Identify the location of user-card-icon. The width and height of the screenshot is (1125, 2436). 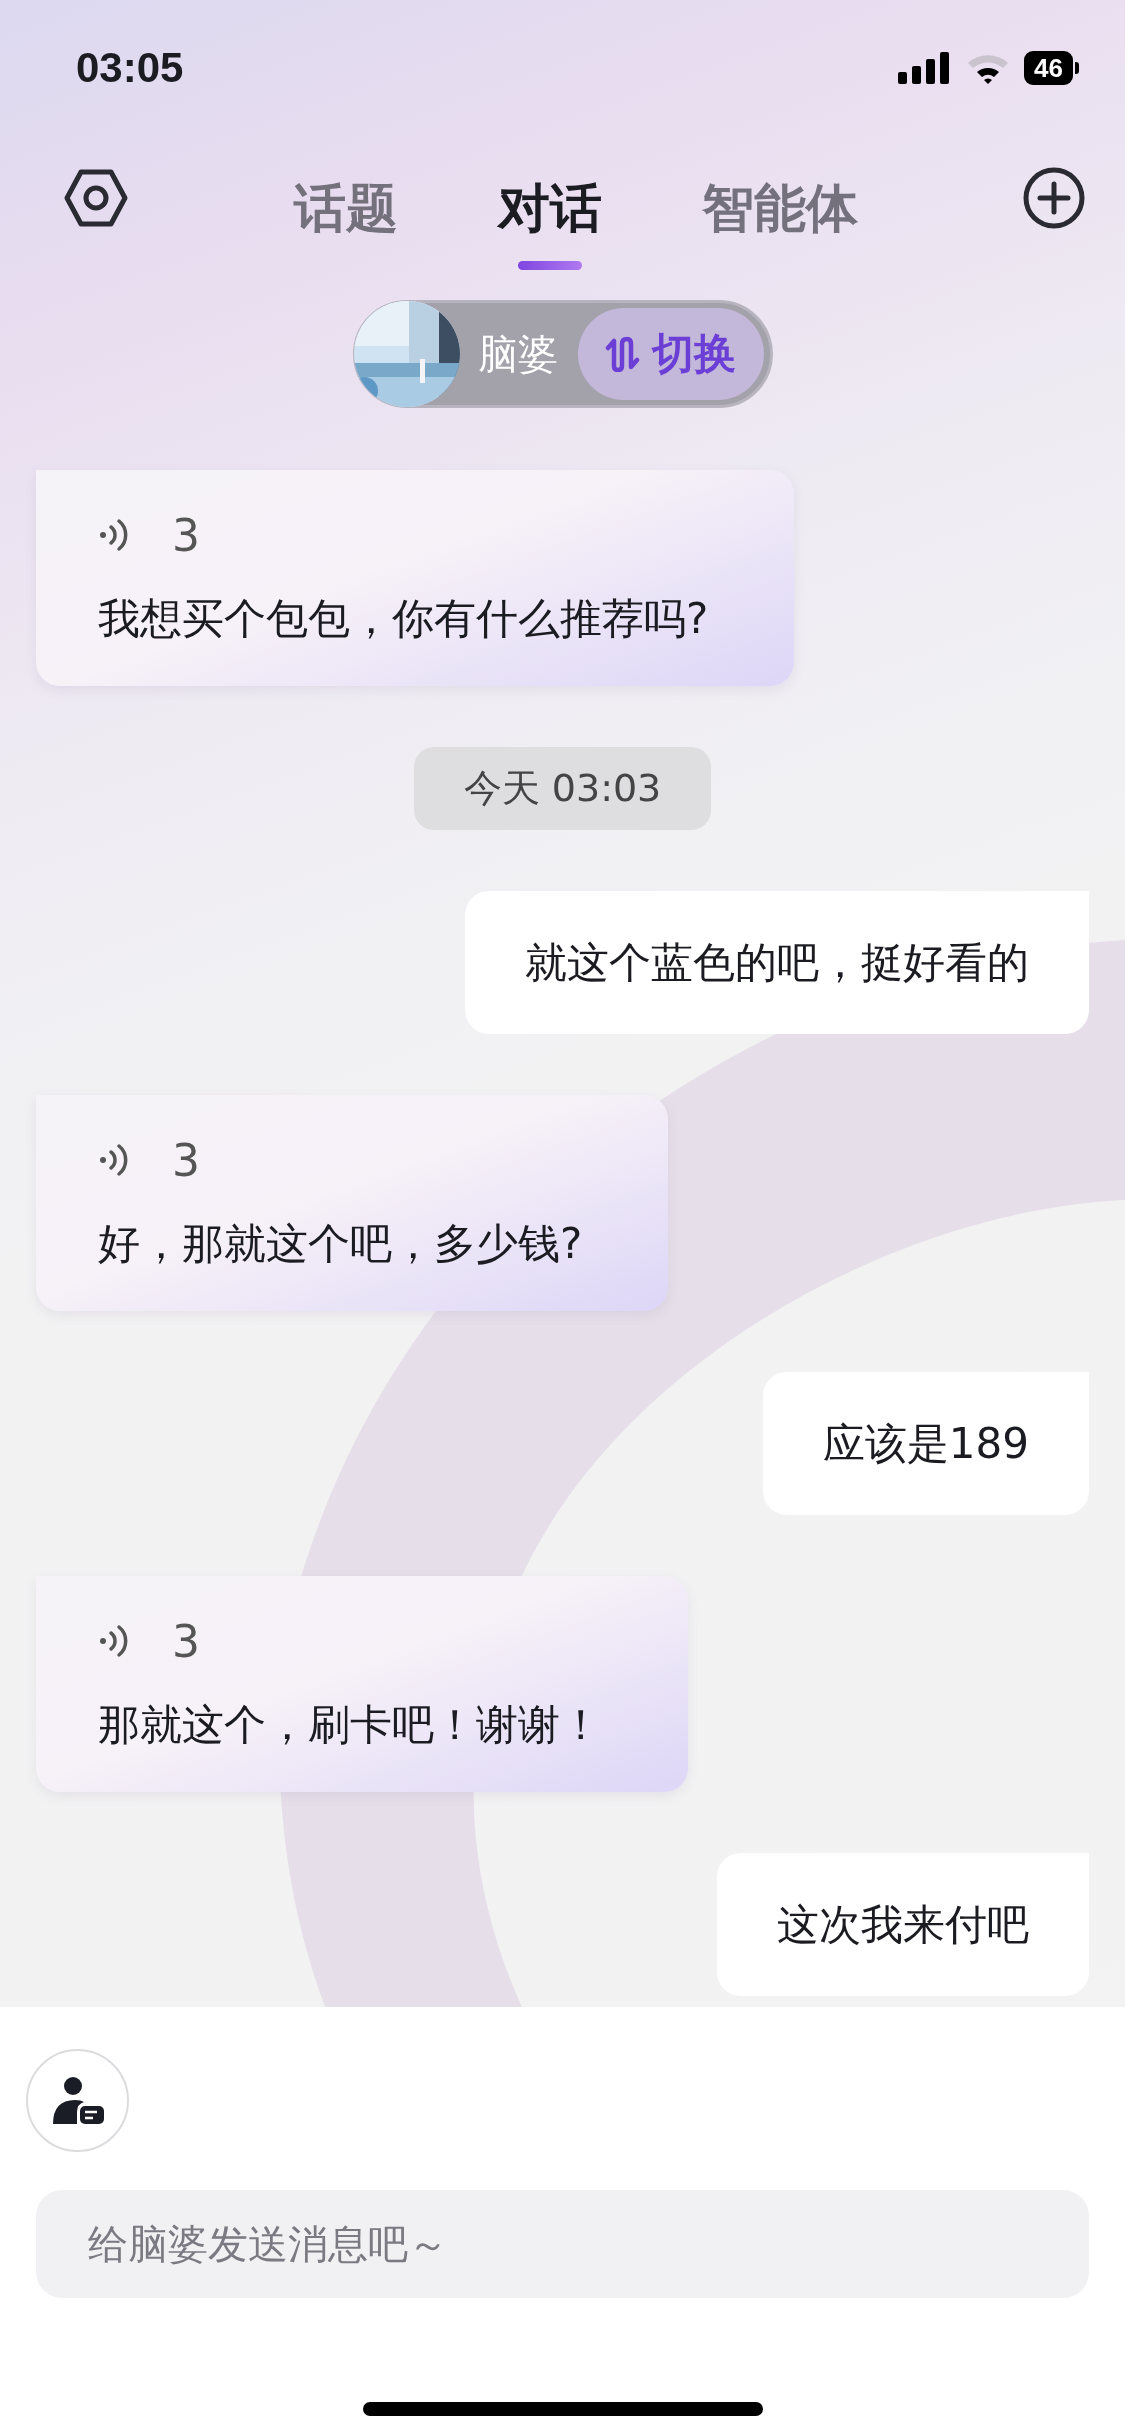
(77, 2100).